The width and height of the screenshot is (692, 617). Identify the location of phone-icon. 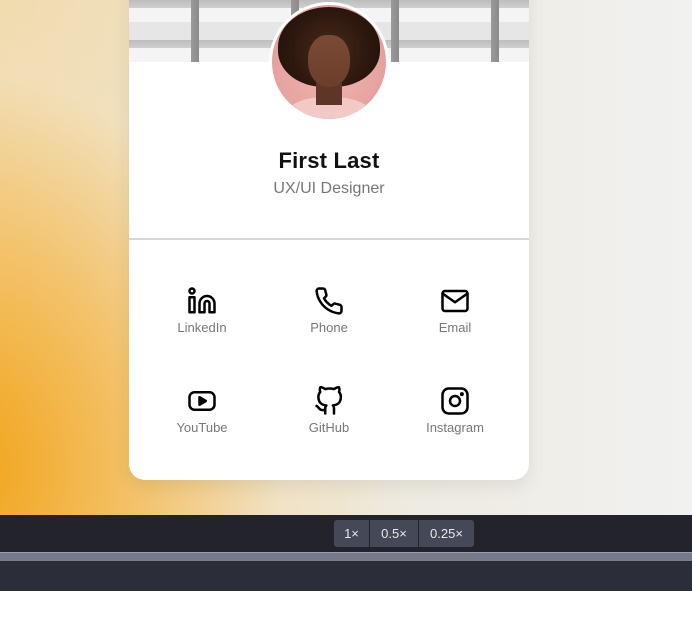
(329, 301).